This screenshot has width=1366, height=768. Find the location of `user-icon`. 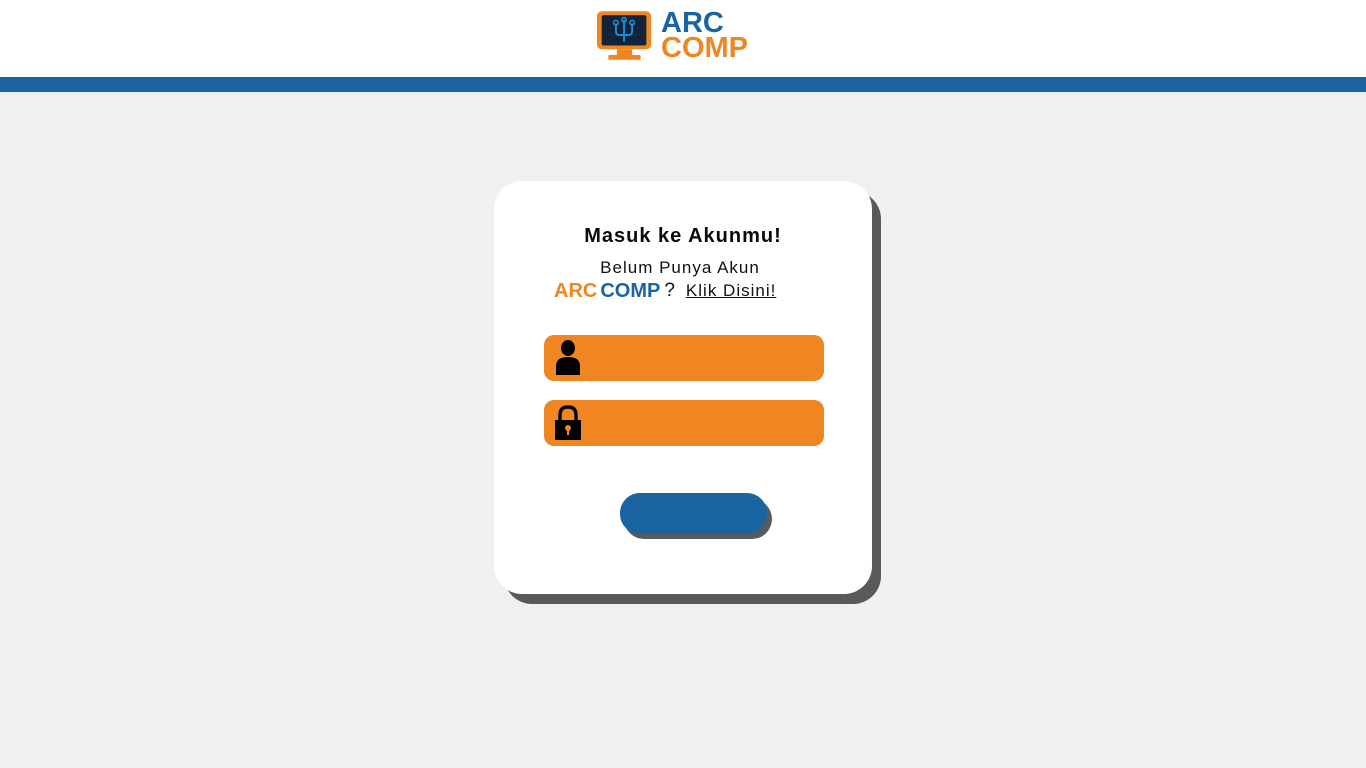

user-icon is located at coordinates (568, 357).